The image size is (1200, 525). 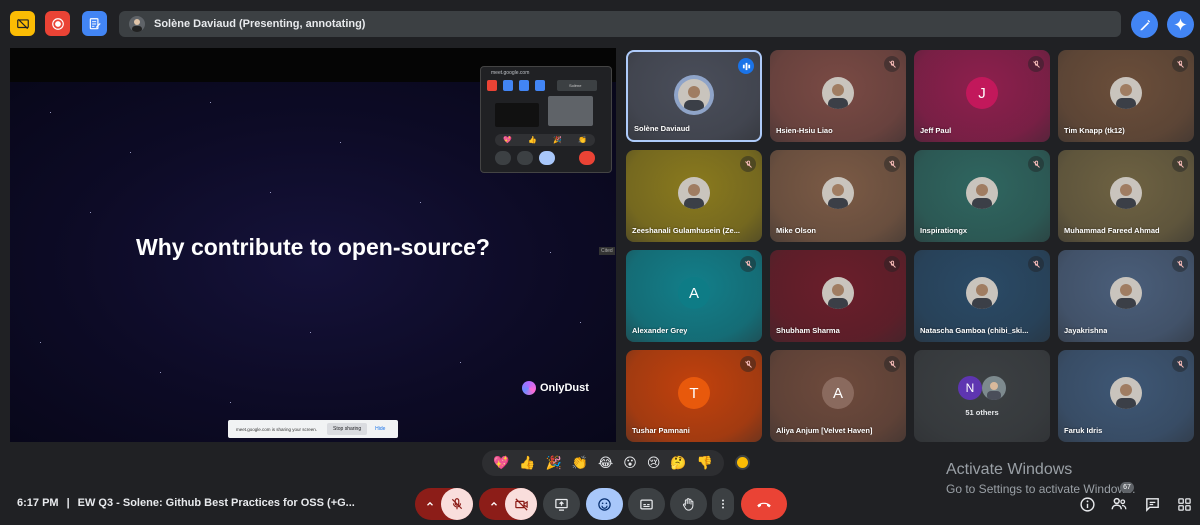 I want to click on participant-tile: Inspirationgx, so click(x=982, y=196).